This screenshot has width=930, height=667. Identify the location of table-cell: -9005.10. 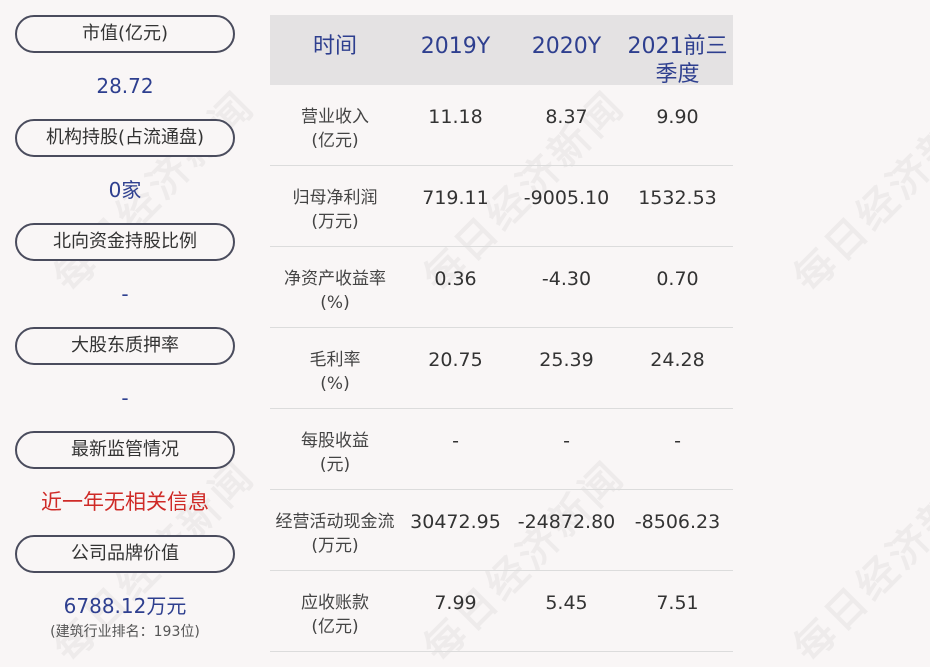
(566, 198).